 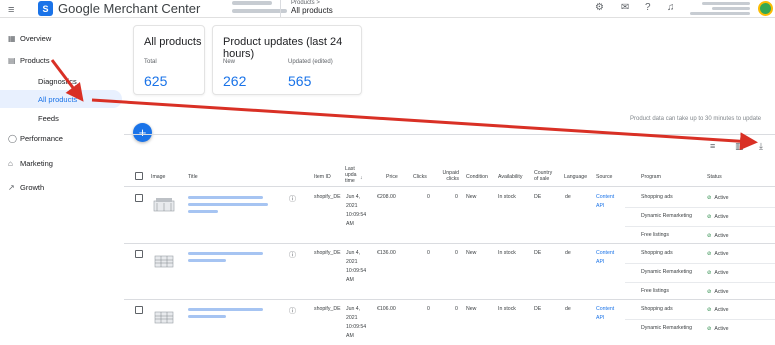 I want to click on column-header-program: Program, so click(x=651, y=177).